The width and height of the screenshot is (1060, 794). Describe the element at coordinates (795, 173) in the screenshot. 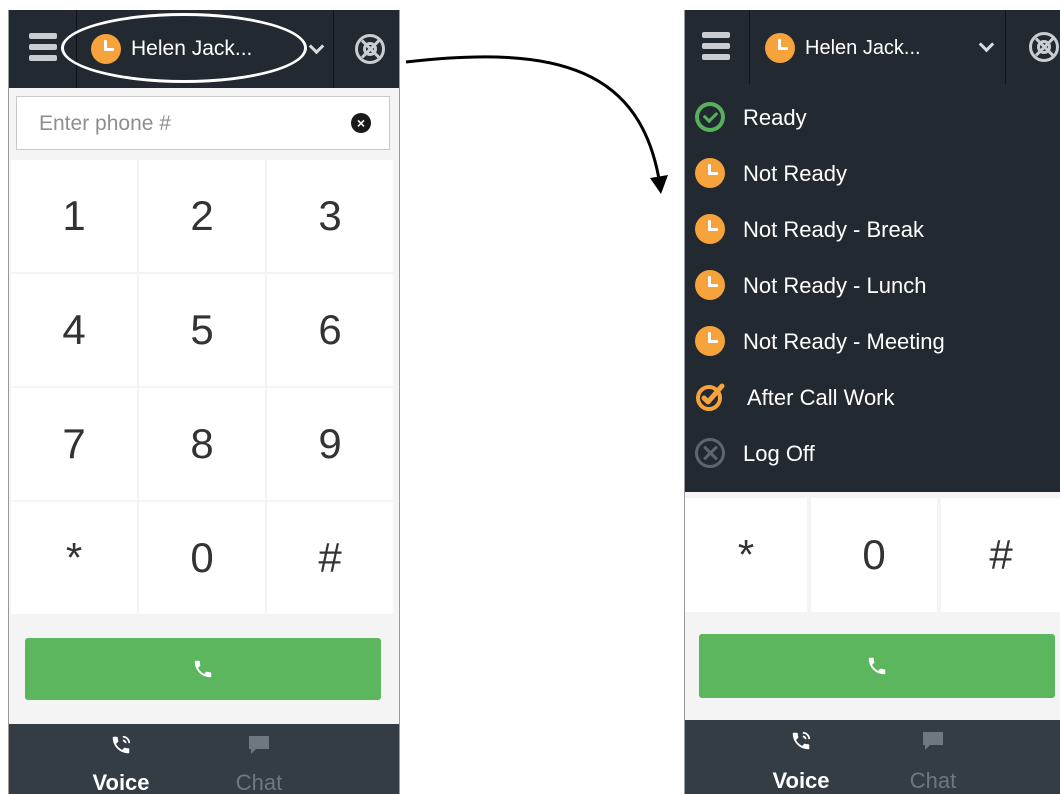

I see `status-item-label: Not Ready` at that location.